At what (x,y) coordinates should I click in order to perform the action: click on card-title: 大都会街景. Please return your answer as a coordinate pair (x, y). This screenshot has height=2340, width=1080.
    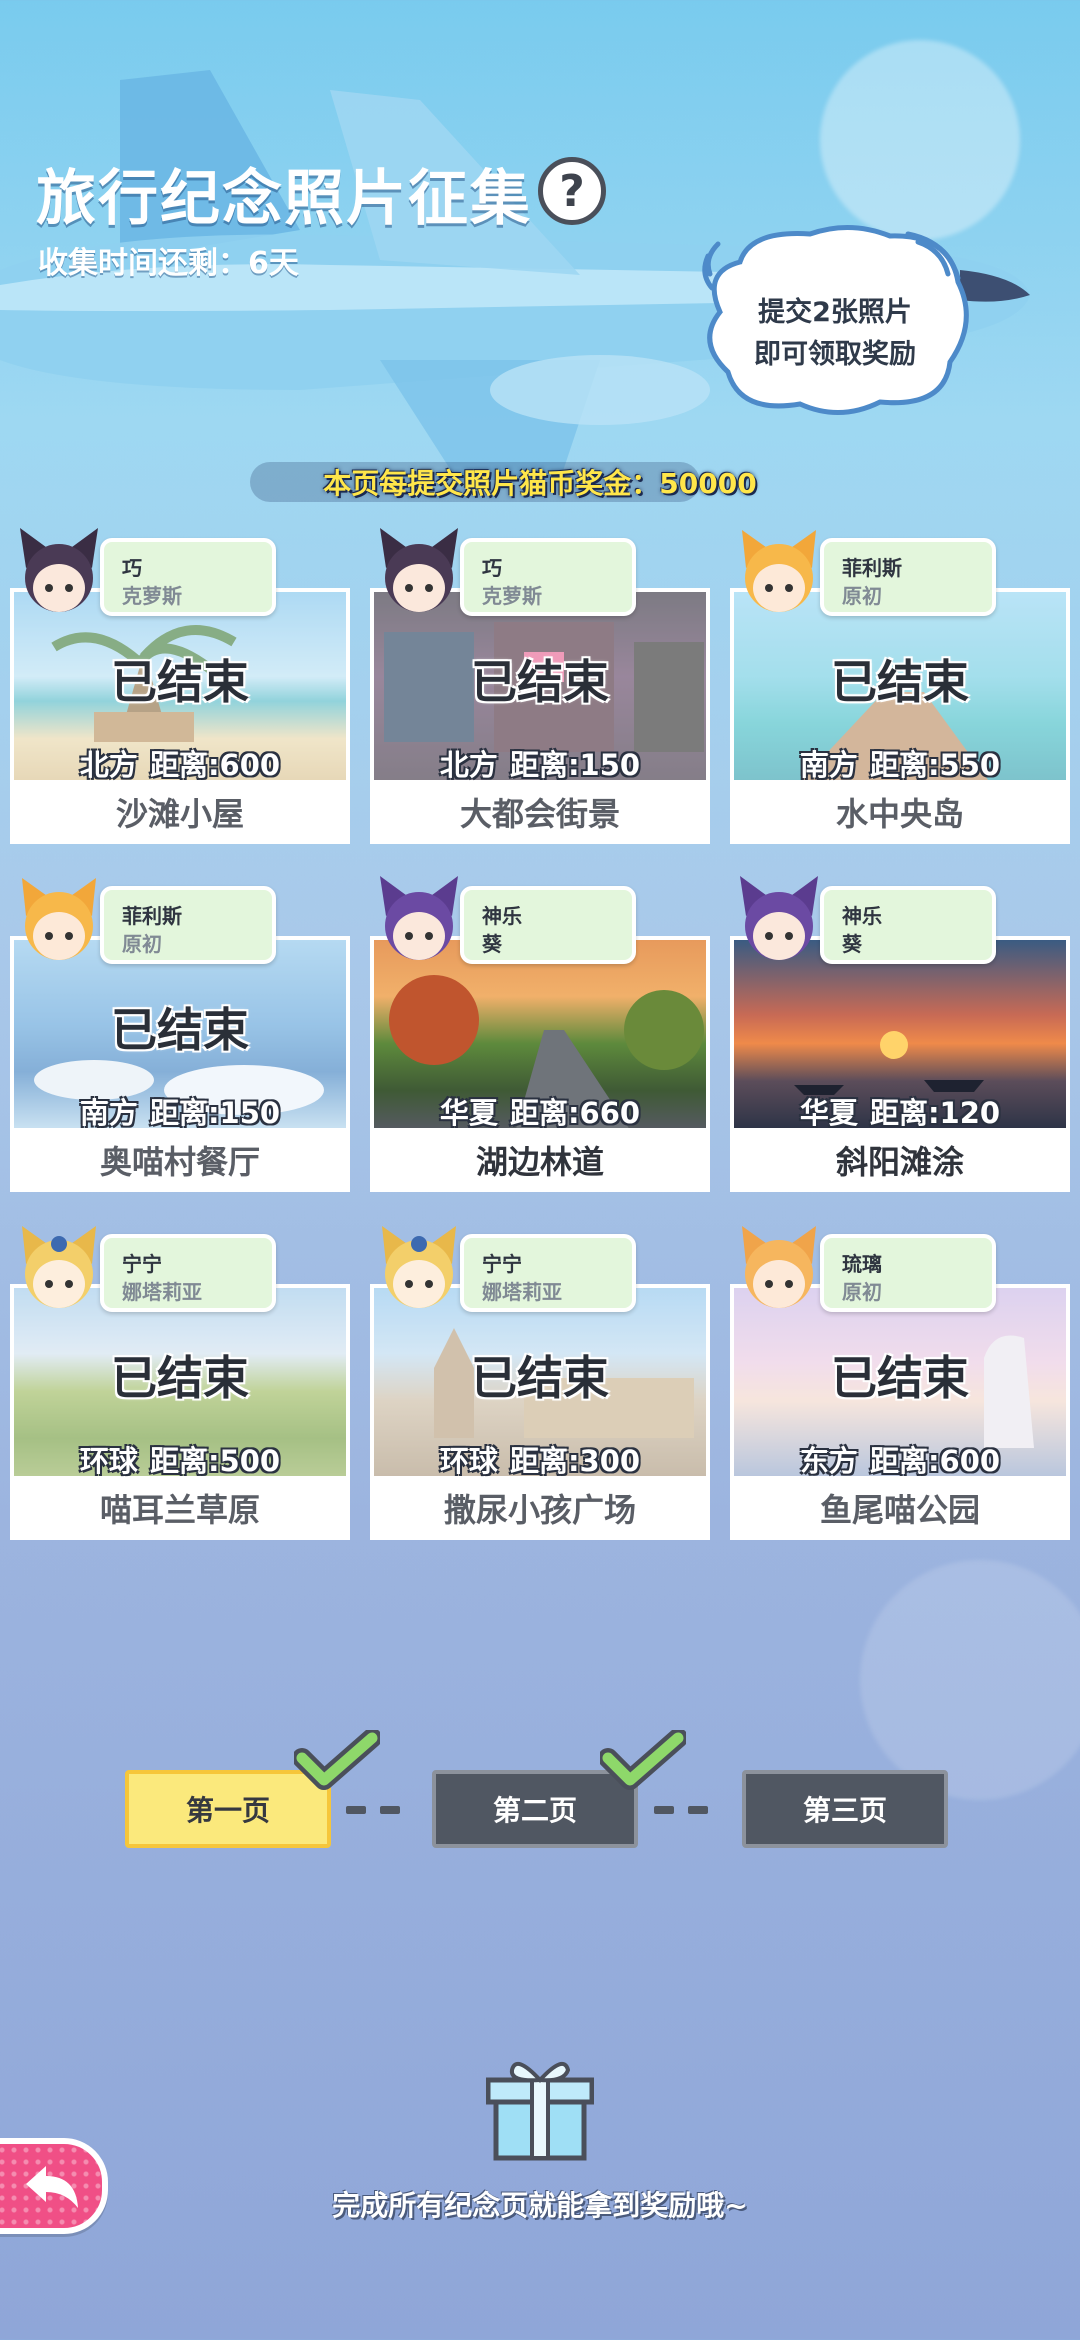
    Looking at the image, I should click on (540, 814).